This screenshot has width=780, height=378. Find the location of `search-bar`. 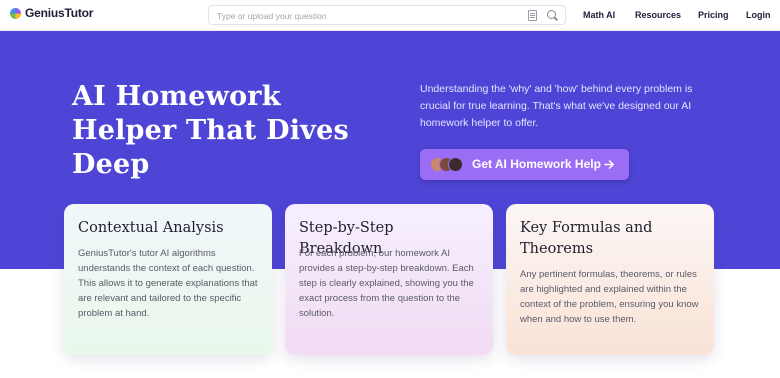

search-bar is located at coordinates (387, 15).